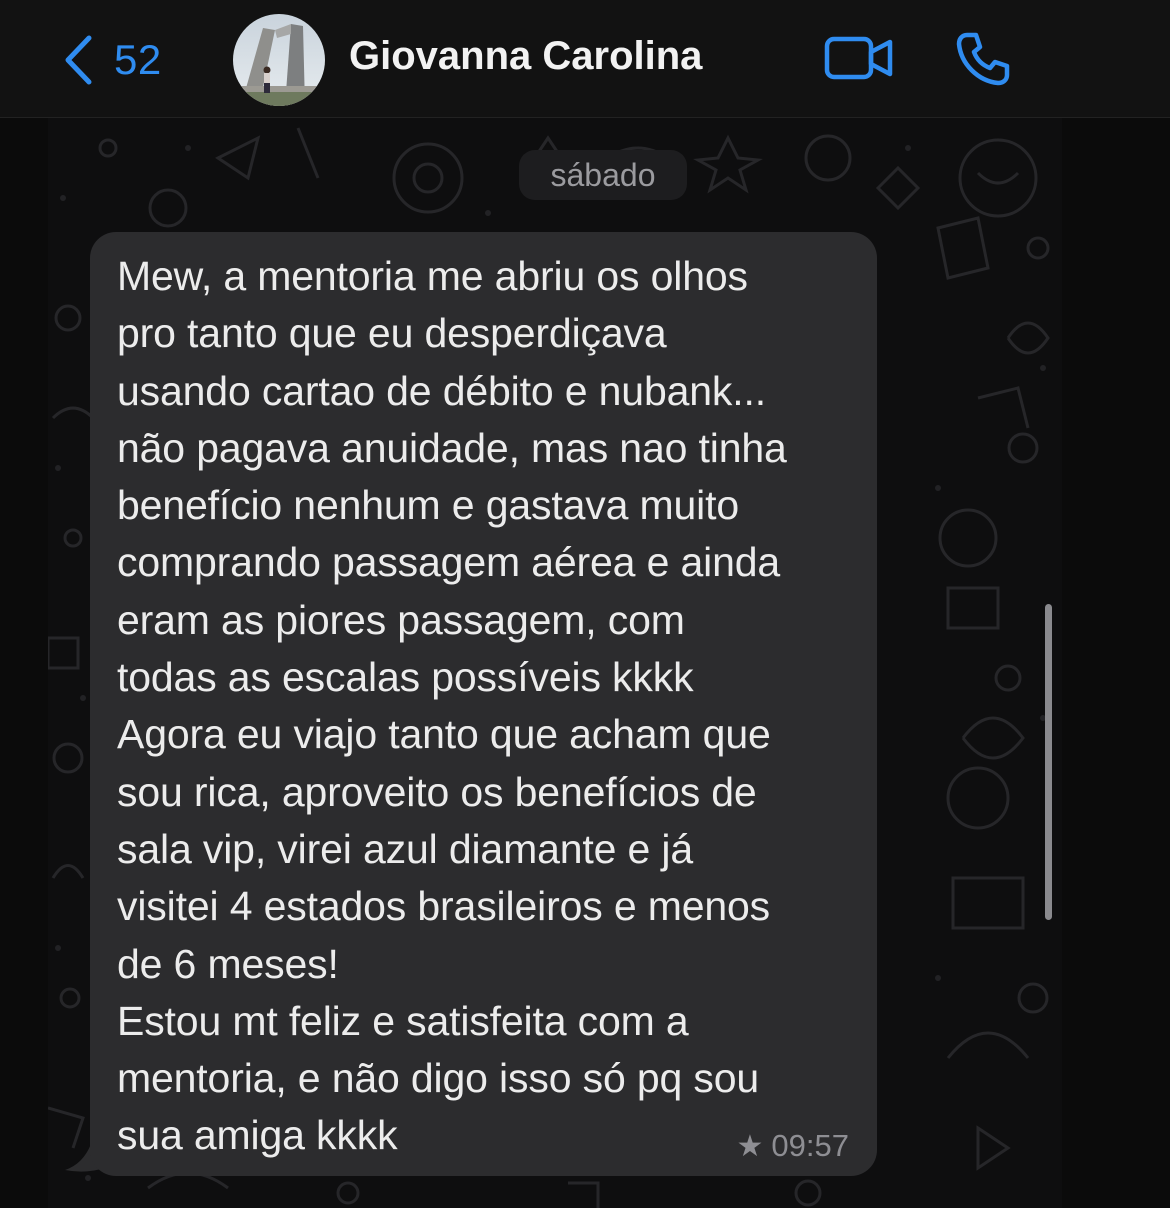 This screenshot has height=1208, width=1170. I want to click on back-button: 52, so click(112, 60).